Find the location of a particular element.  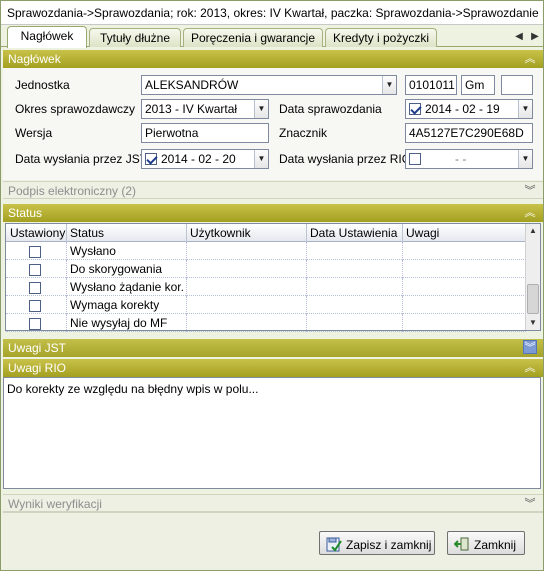

table-row: Do skorygowania is located at coordinates (266, 269).